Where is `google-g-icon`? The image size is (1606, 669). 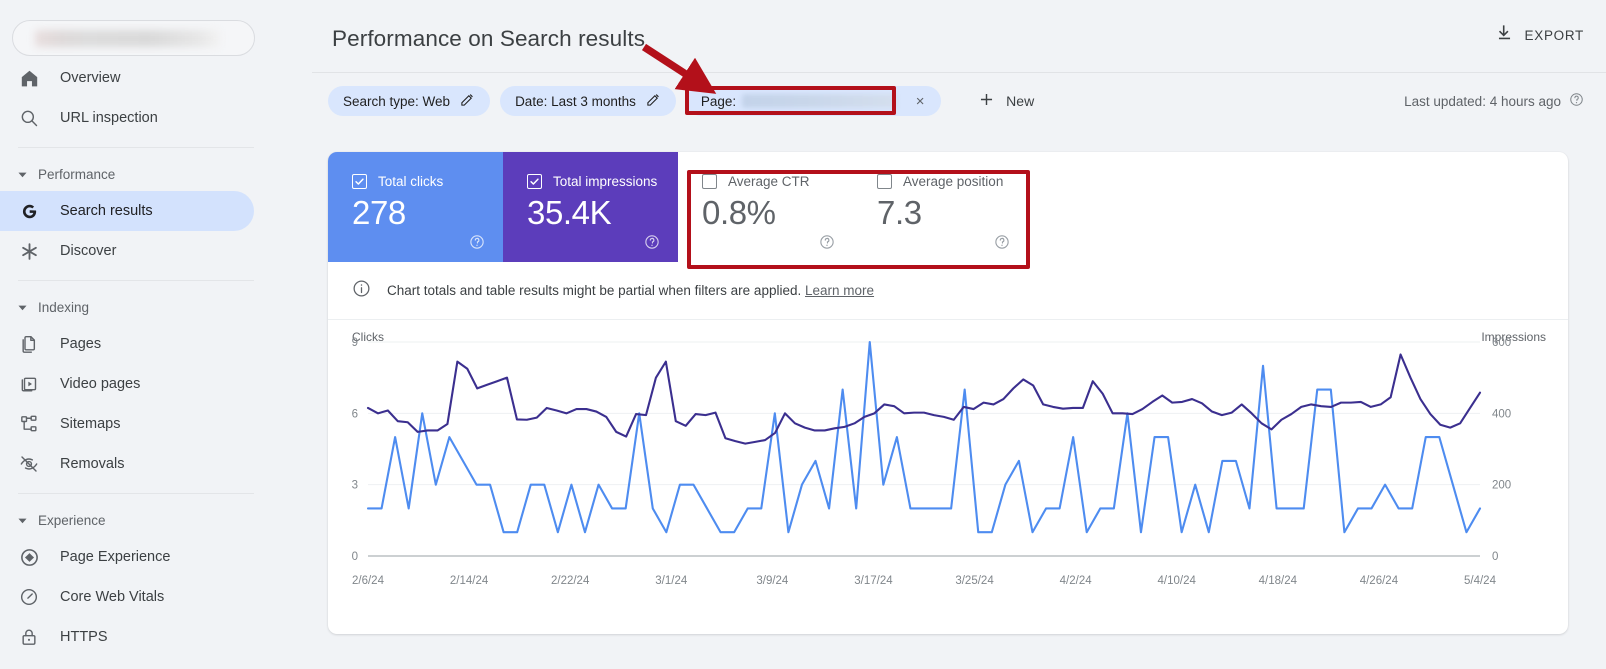 google-g-icon is located at coordinates (29, 211).